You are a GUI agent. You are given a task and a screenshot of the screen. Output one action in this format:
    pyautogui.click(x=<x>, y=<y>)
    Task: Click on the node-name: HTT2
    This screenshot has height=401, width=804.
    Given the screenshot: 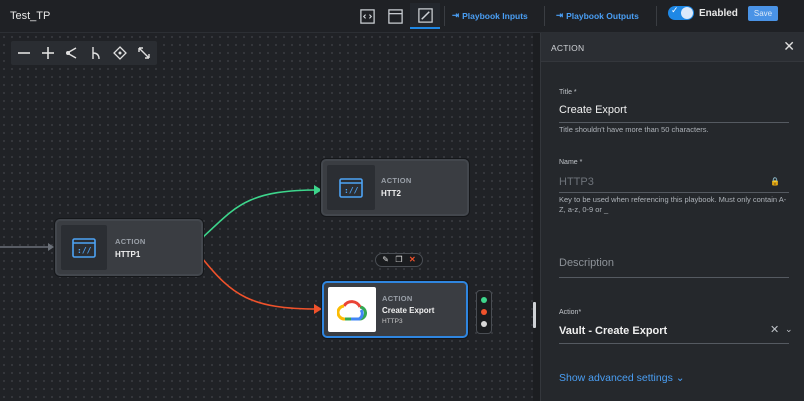 What is the action you would take?
    pyautogui.click(x=391, y=193)
    